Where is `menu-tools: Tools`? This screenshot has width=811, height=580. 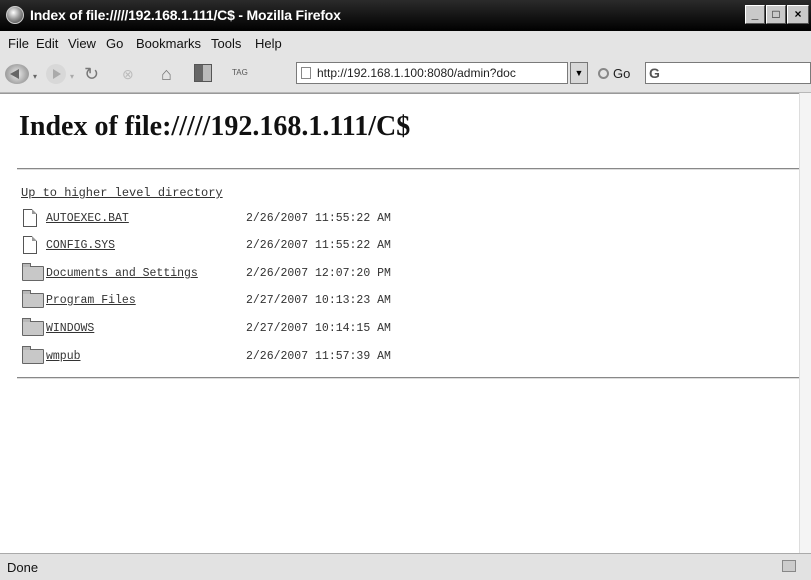 menu-tools: Tools is located at coordinates (226, 43).